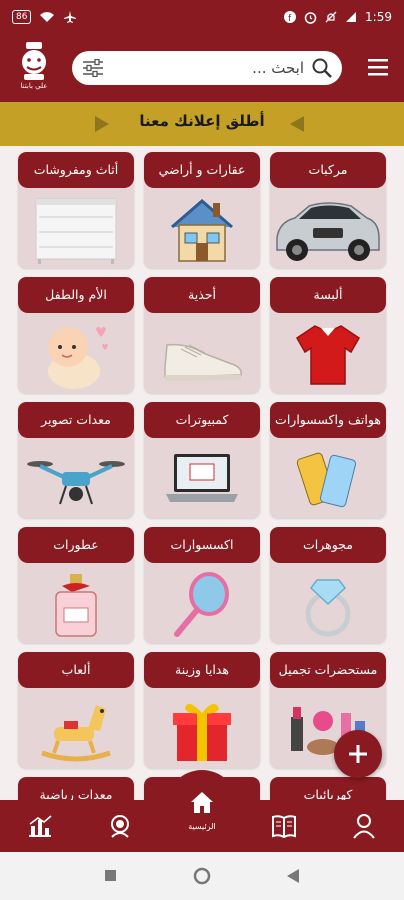 The height and width of the screenshot is (900, 404). I want to click on category-card: مركبات, so click(328, 210).